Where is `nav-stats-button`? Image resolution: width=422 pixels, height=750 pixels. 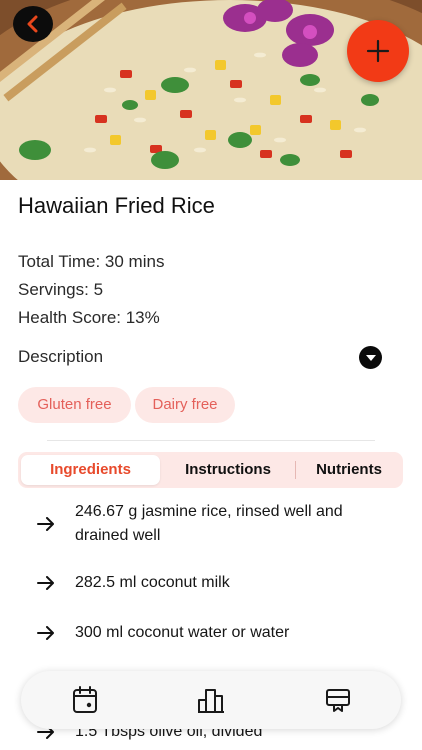
nav-stats-button is located at coordinates (211, 700).